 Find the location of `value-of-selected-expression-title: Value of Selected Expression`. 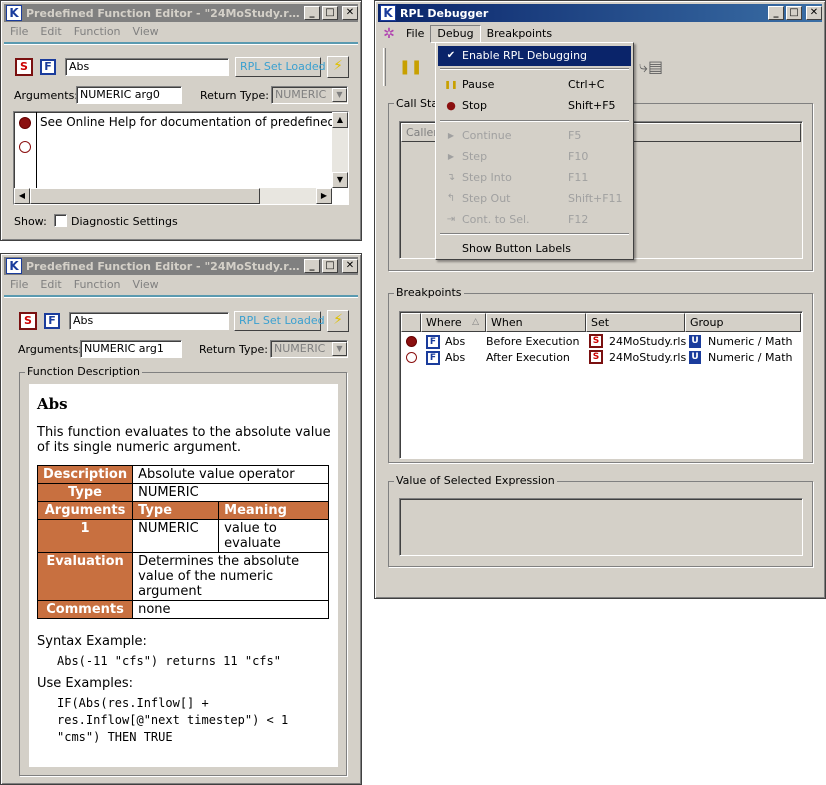

value-of-selected-expression-title: Value of Selected Expression is located at coordinates (475, 480).